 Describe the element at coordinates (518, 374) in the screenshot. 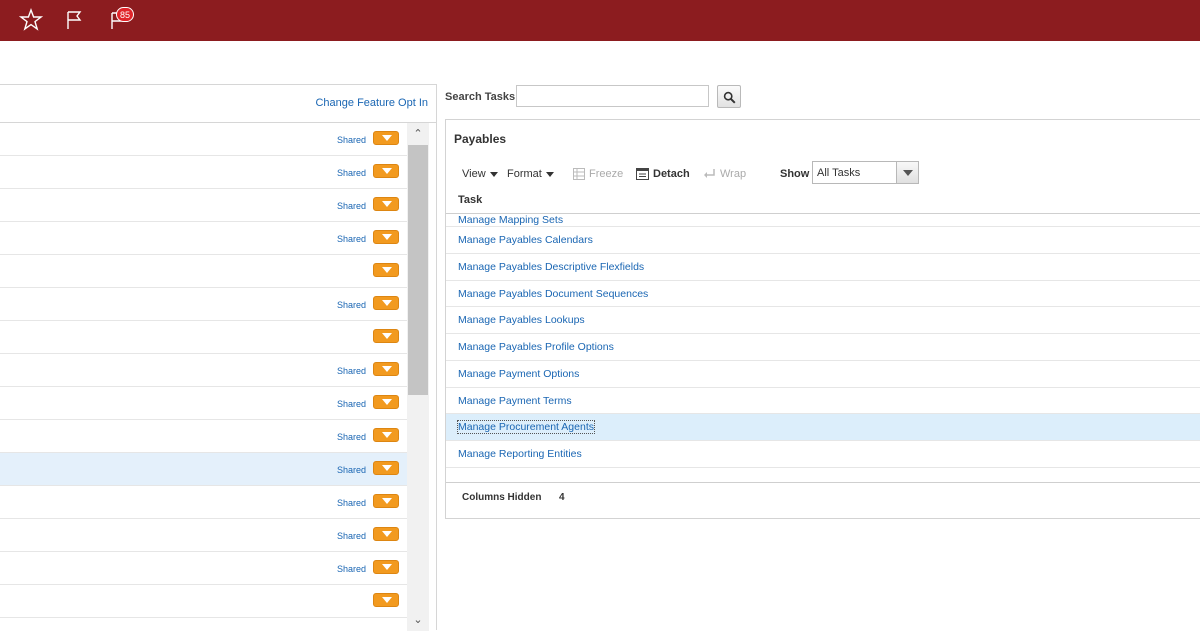

I see `task-link: Manage Payment Options` at that location.